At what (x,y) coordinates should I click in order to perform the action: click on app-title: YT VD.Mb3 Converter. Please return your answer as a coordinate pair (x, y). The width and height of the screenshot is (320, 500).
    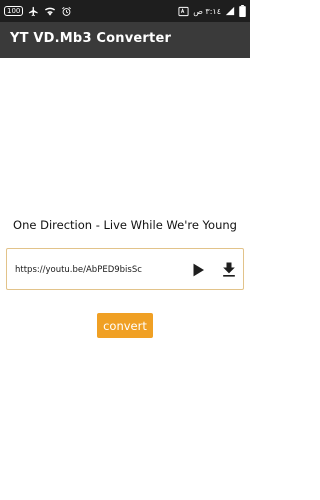
    Looking at the image, I should click on (91, 38).